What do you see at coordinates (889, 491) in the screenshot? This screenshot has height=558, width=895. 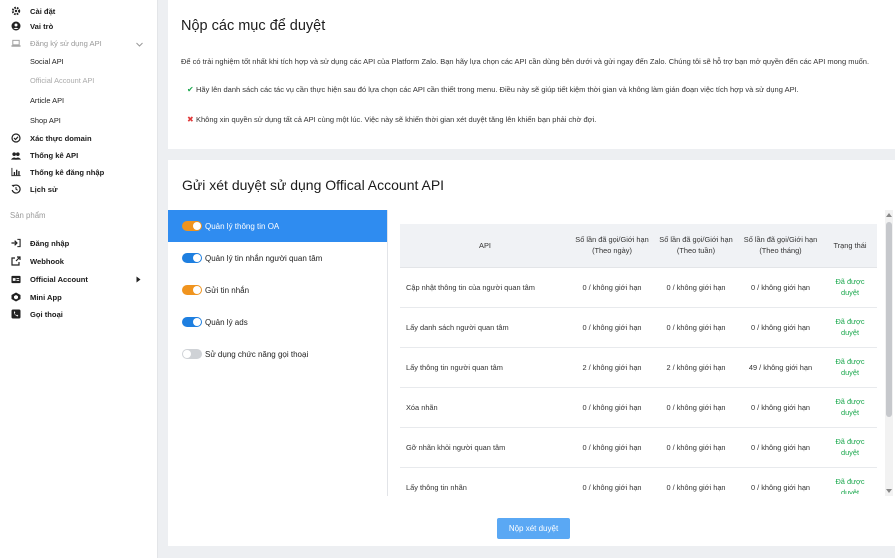 I see `scroll-down-icon` at bounding box center [889, 491].